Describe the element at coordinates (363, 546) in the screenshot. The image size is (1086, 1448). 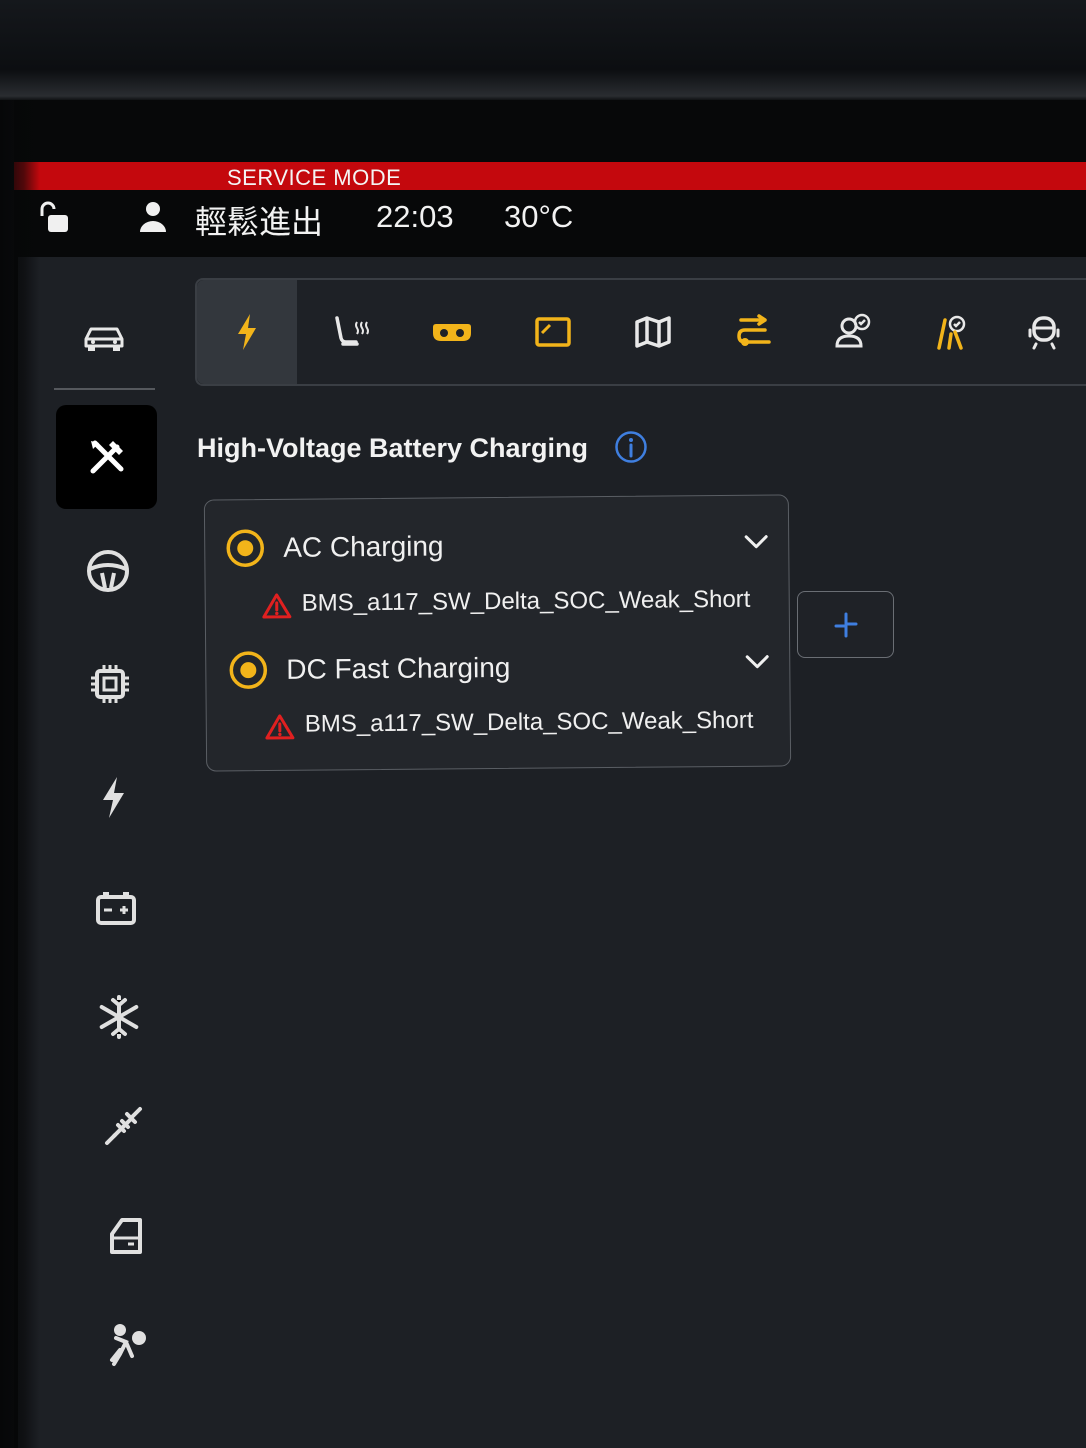
I see `ac-charging-label: AC Charging` at that location.